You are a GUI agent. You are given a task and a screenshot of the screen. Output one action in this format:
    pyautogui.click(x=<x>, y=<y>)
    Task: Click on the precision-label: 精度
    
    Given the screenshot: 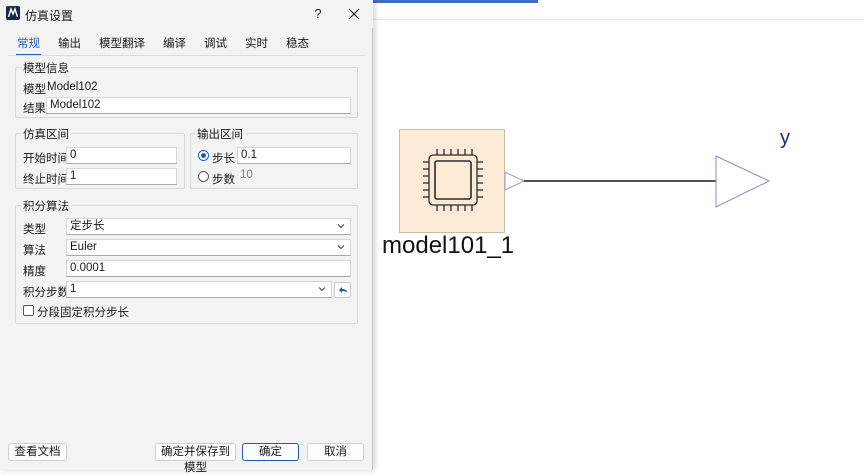 What is the action you would take?
    pyautogui.click(x=34, y=272)
    